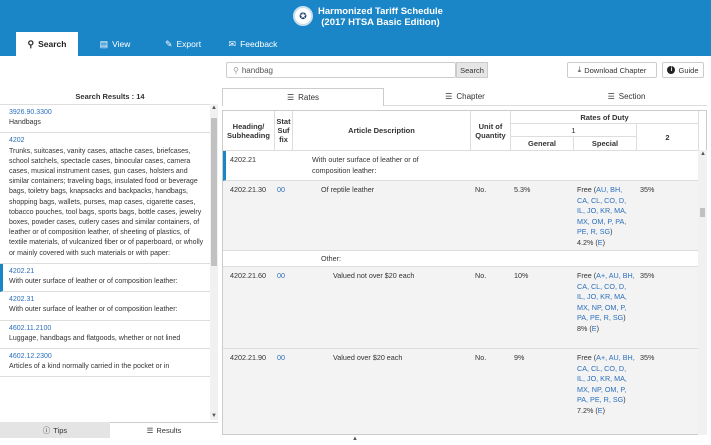  What do you see at coordinates (702, 292) in the screenshot?
I see `table-scrollbar: ▲` at bounding box center [702, 292].